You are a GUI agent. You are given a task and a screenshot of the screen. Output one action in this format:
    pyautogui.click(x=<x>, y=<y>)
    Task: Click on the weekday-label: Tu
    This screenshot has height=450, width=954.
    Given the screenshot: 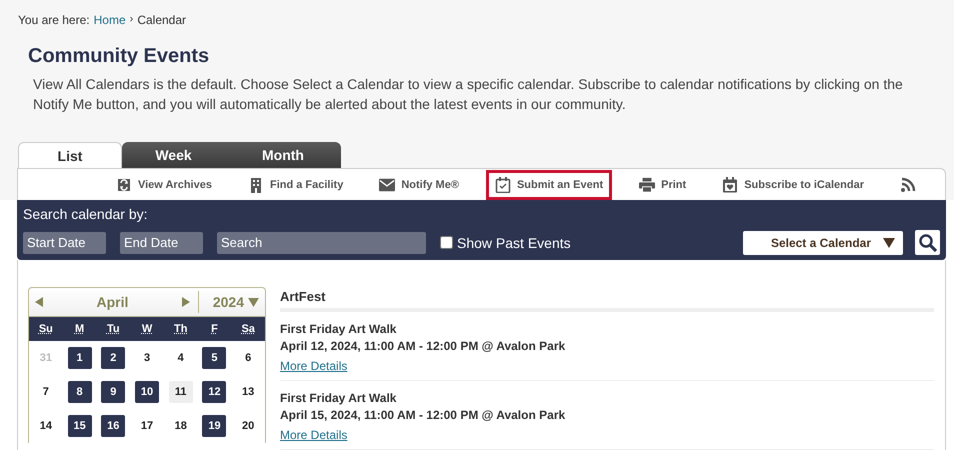 What is the action you would take?
    pyautogui.click(x=113, y=329)
    